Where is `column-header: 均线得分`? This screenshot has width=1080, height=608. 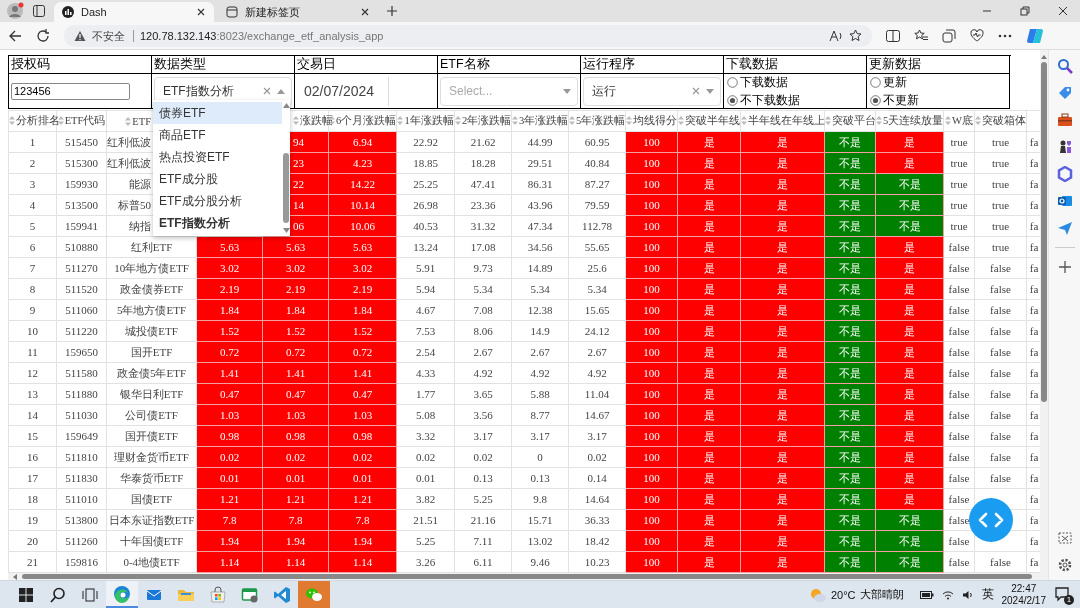 column-header: 均线得分 is located at coordinates (651, 121).